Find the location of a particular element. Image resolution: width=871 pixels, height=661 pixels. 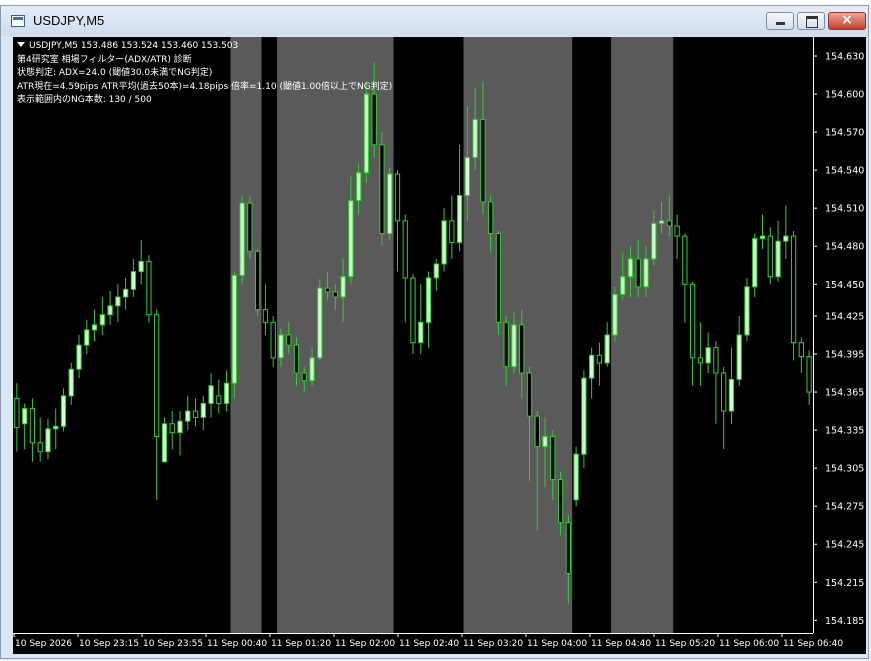

price-tick-label: 154.600 is located at coordinates (844, 95).